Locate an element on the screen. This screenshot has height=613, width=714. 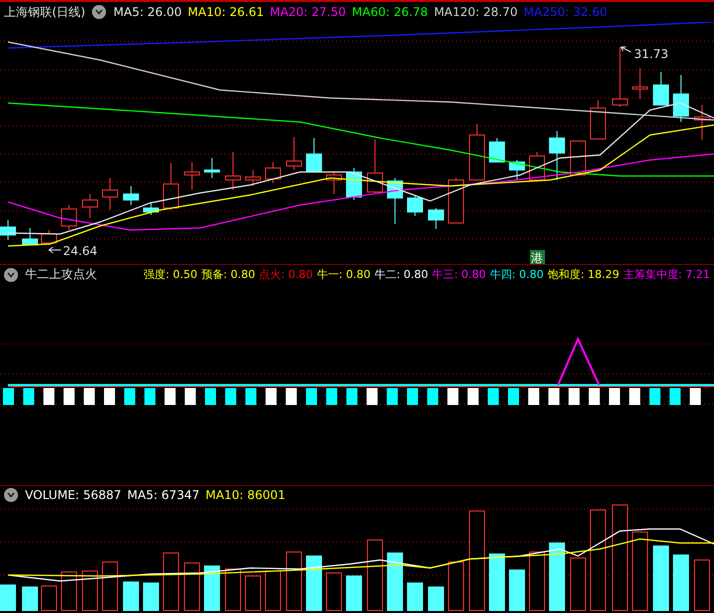
legend-value: MA120: 28.70 is located at coordinates (476, 12).